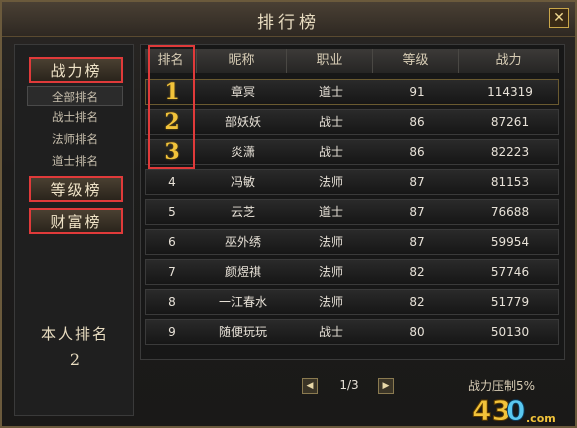  What do you see at coordinates (242, 122) in the screenshot?
I see `cell-name: 部妖妖` at bounding box center [242, 122].